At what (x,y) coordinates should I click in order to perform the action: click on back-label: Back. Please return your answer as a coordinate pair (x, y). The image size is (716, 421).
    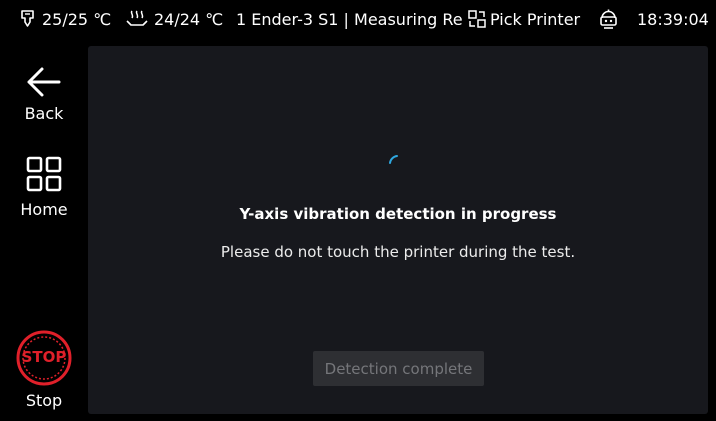
    Looking at the image, I should click on (44, 113).